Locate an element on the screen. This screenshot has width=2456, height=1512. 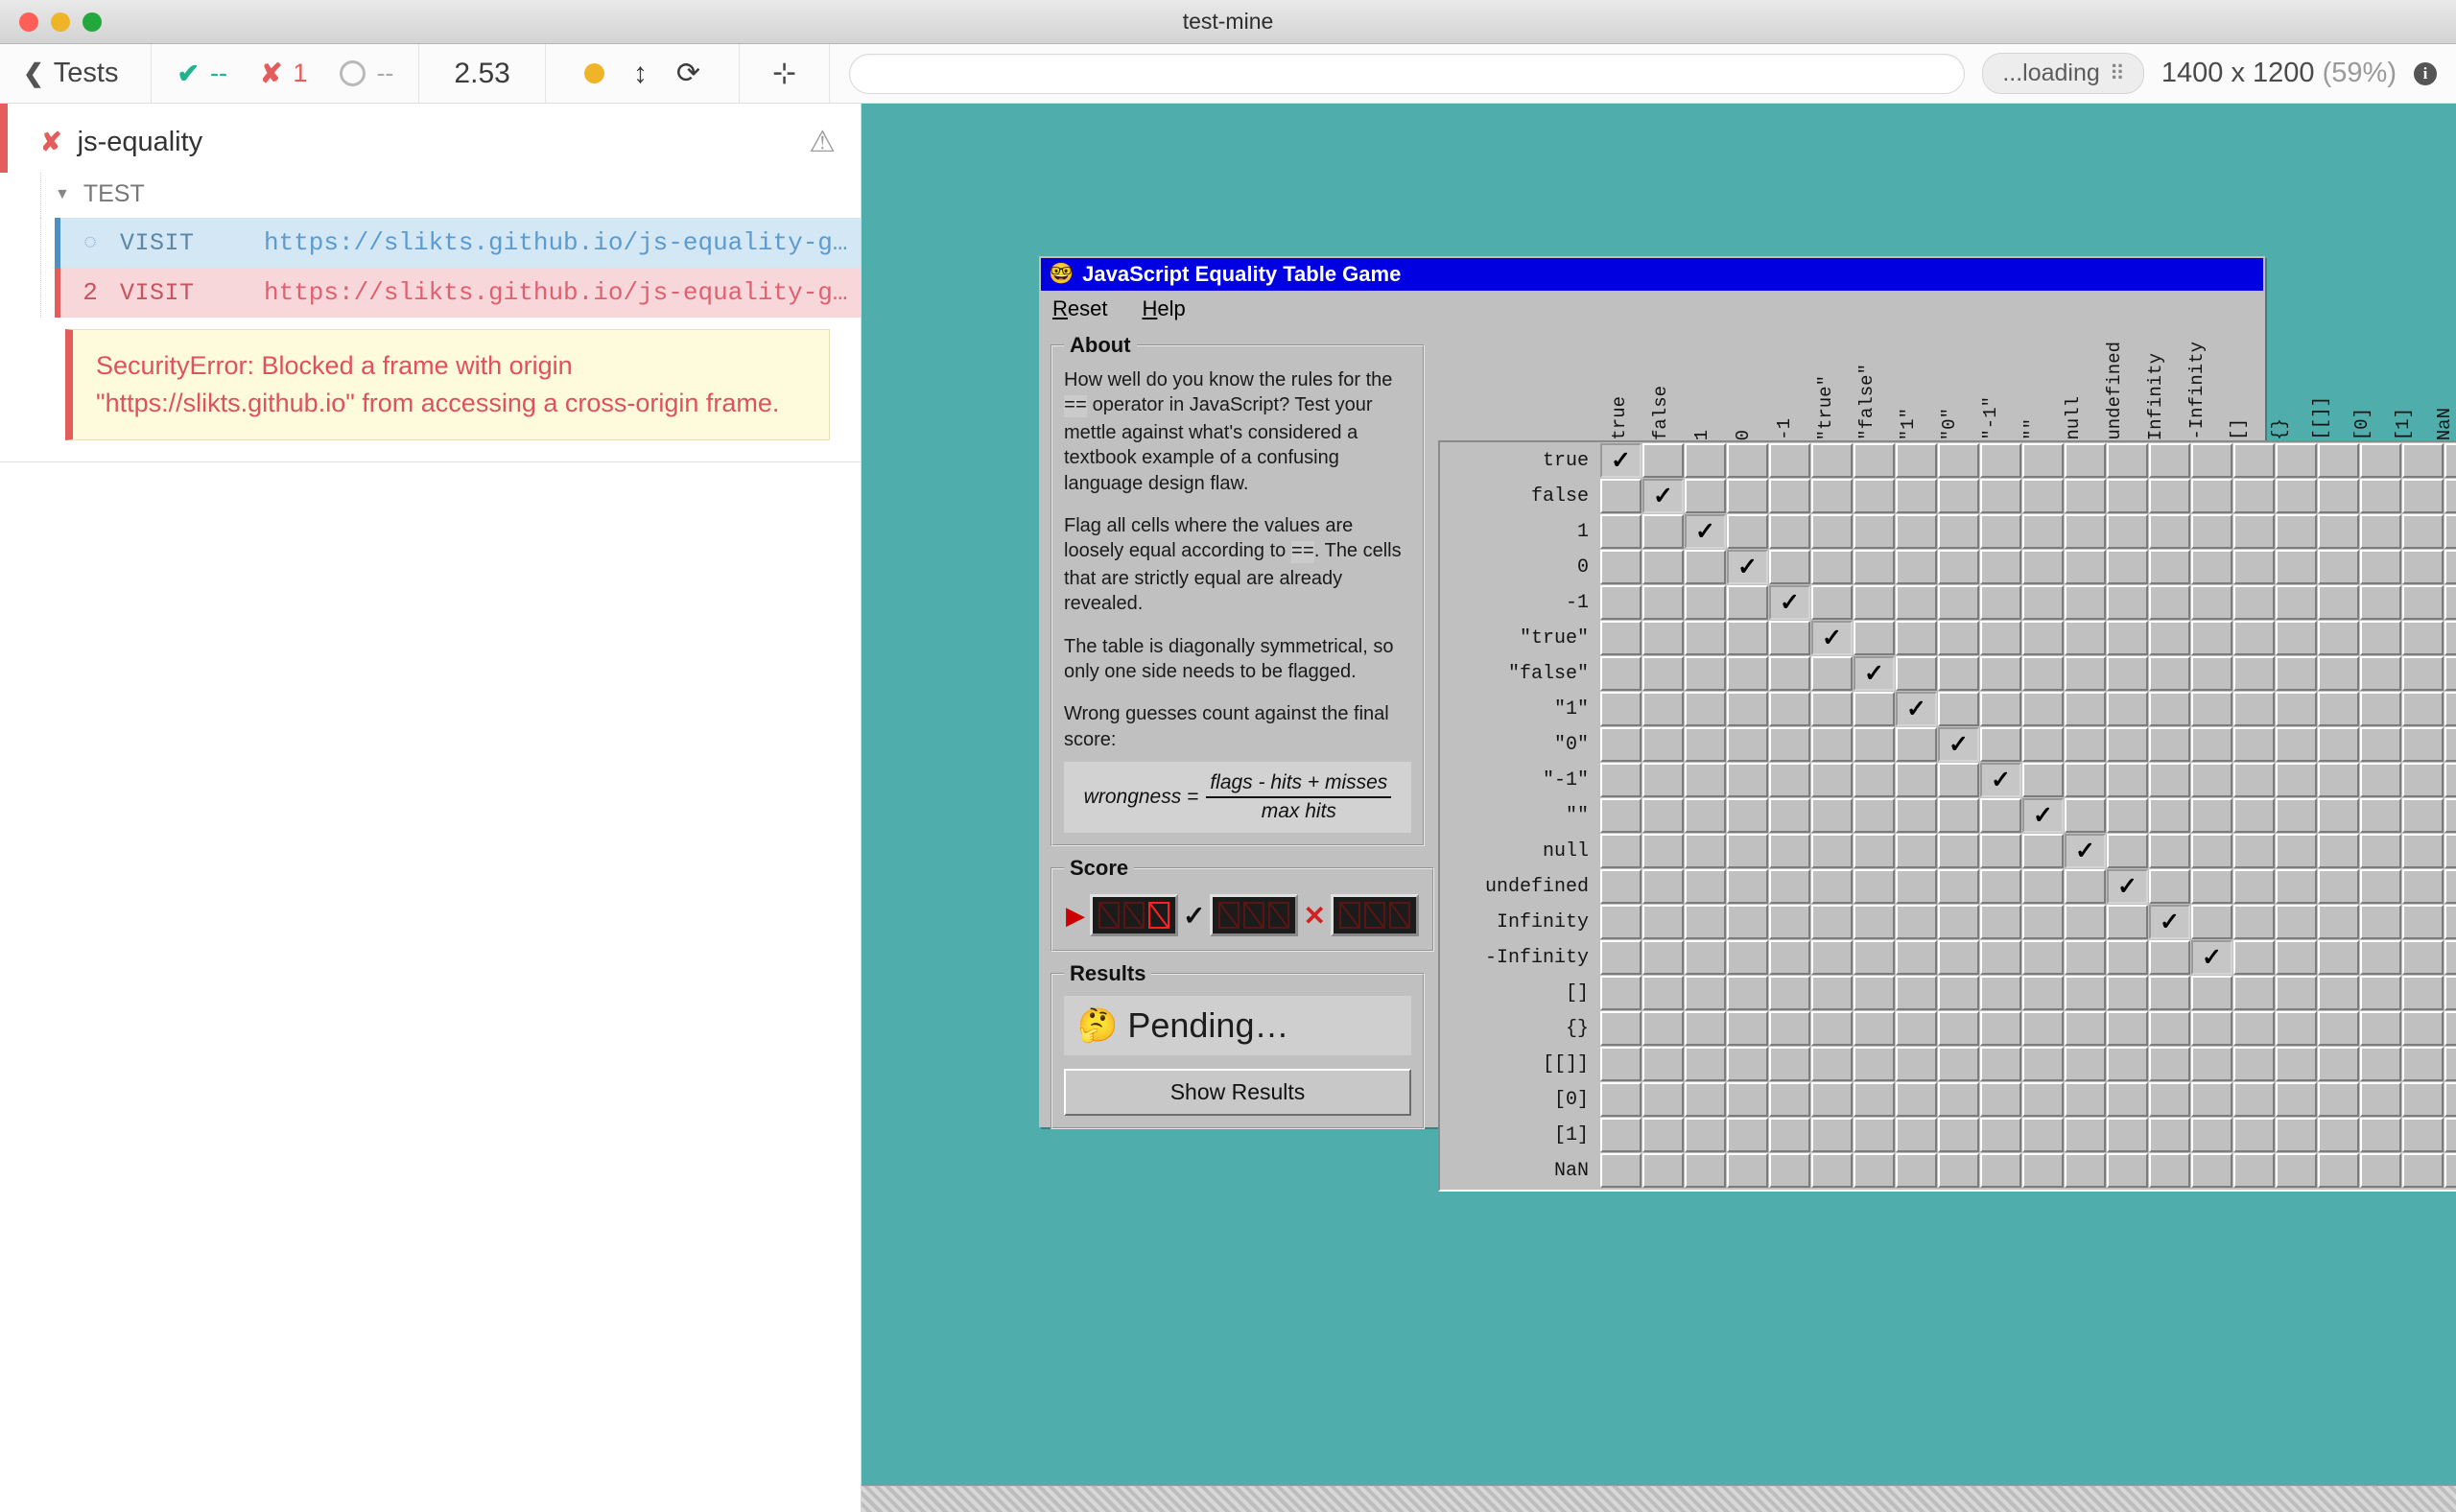
menu-item-help: Help is located at coordinates (1163, 308).